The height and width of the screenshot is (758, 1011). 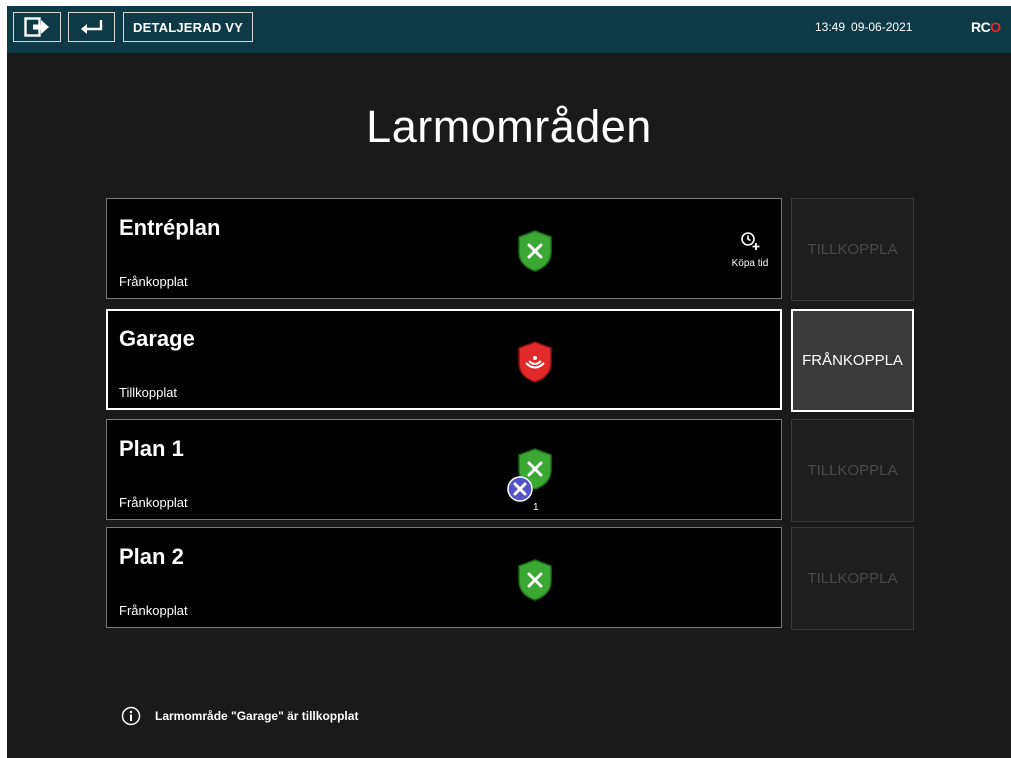 What do you see at coordinates (131, 716) in the screenshot?
I see `info-icon` at bounding box center [131, 716].